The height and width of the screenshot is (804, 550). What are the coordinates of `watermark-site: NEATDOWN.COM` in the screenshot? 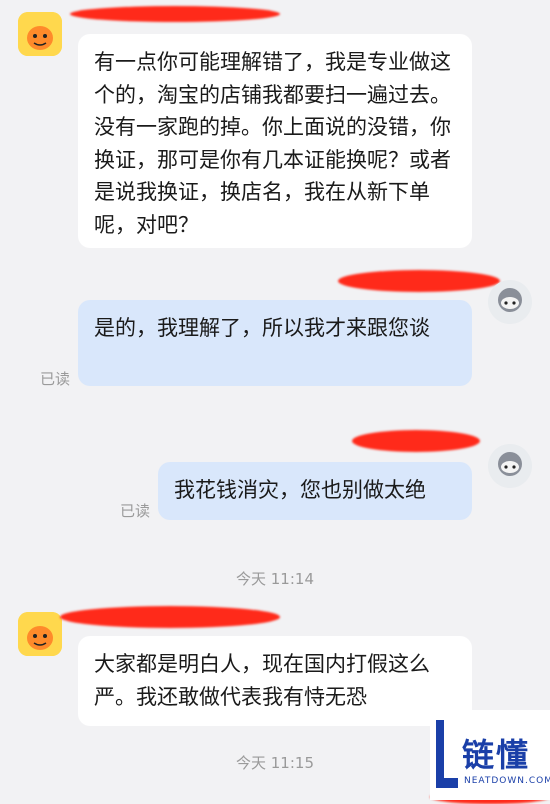 It's located at (507, 781).